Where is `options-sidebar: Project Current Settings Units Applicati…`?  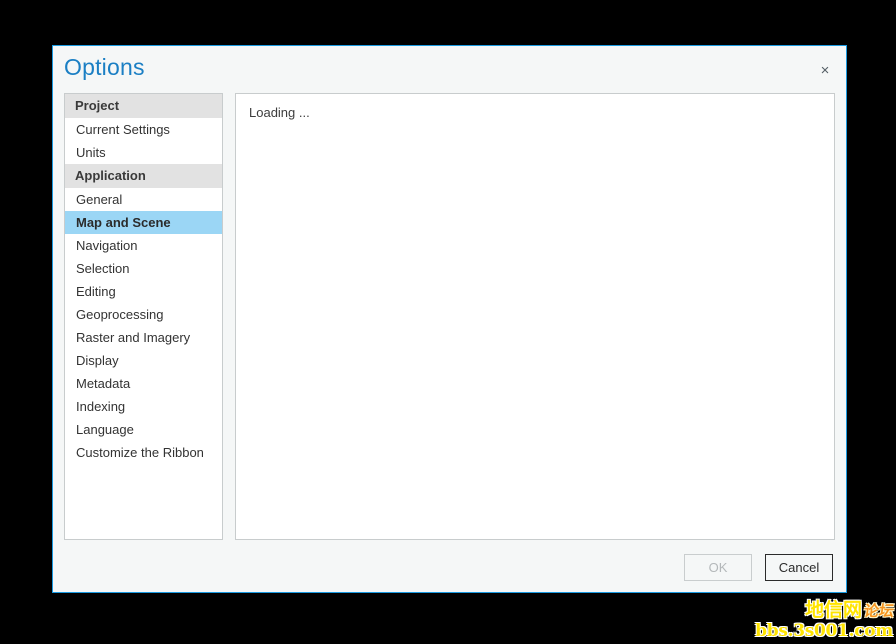
options-sidebar: Project Current Settings Units Applicati… is located at coordinates (143, 316).